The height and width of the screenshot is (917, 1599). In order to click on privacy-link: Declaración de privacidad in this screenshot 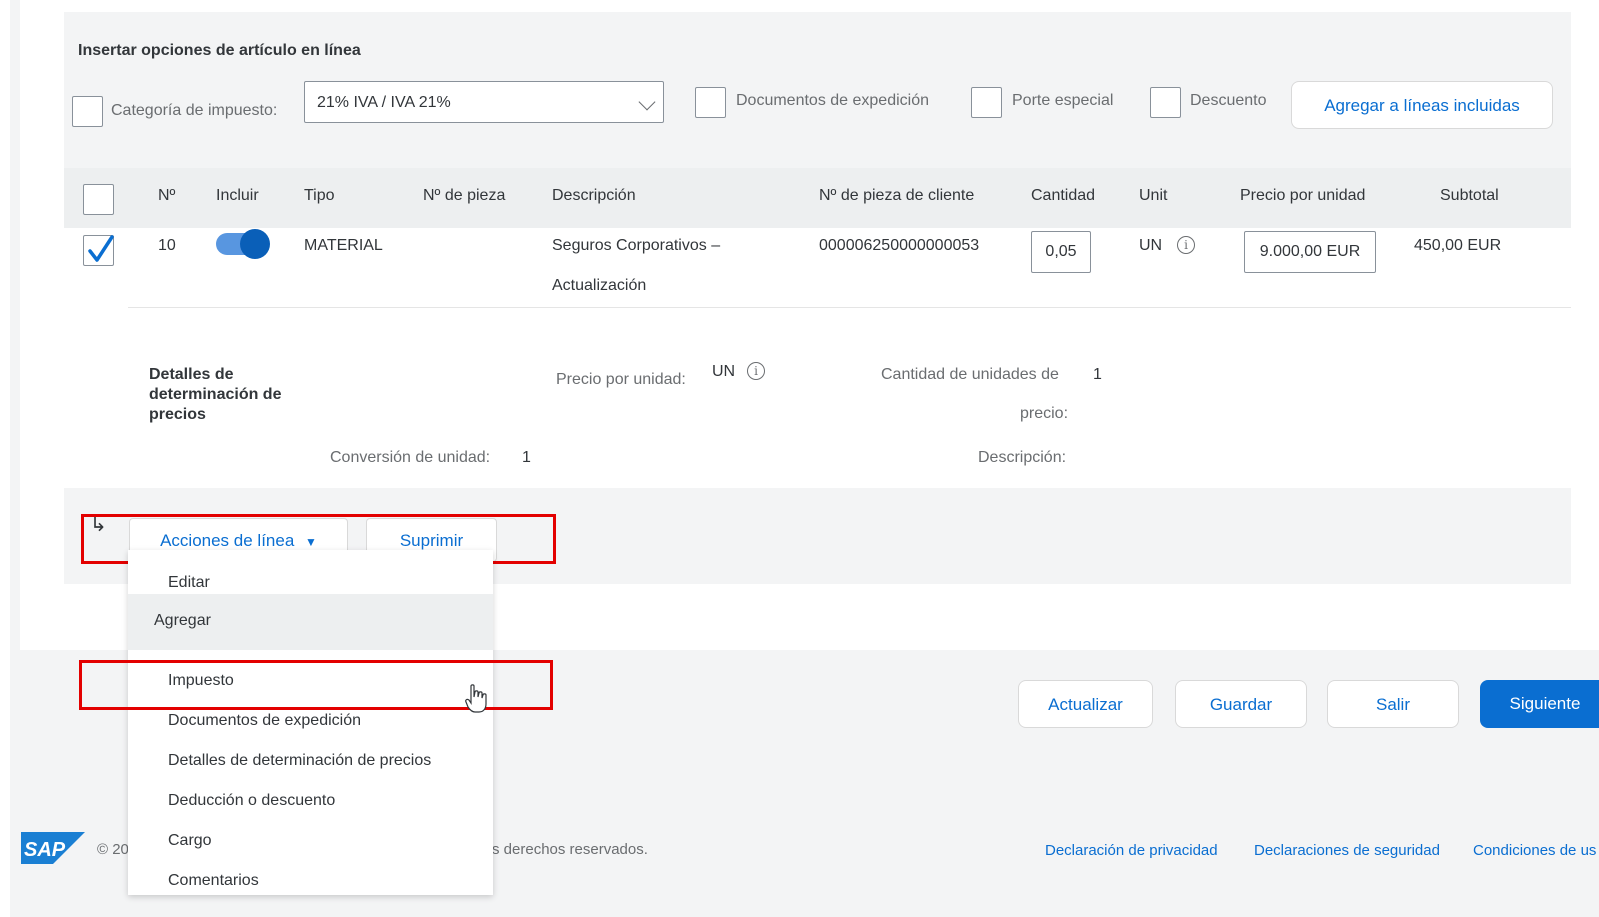, I will do `click(1131, 850)`.